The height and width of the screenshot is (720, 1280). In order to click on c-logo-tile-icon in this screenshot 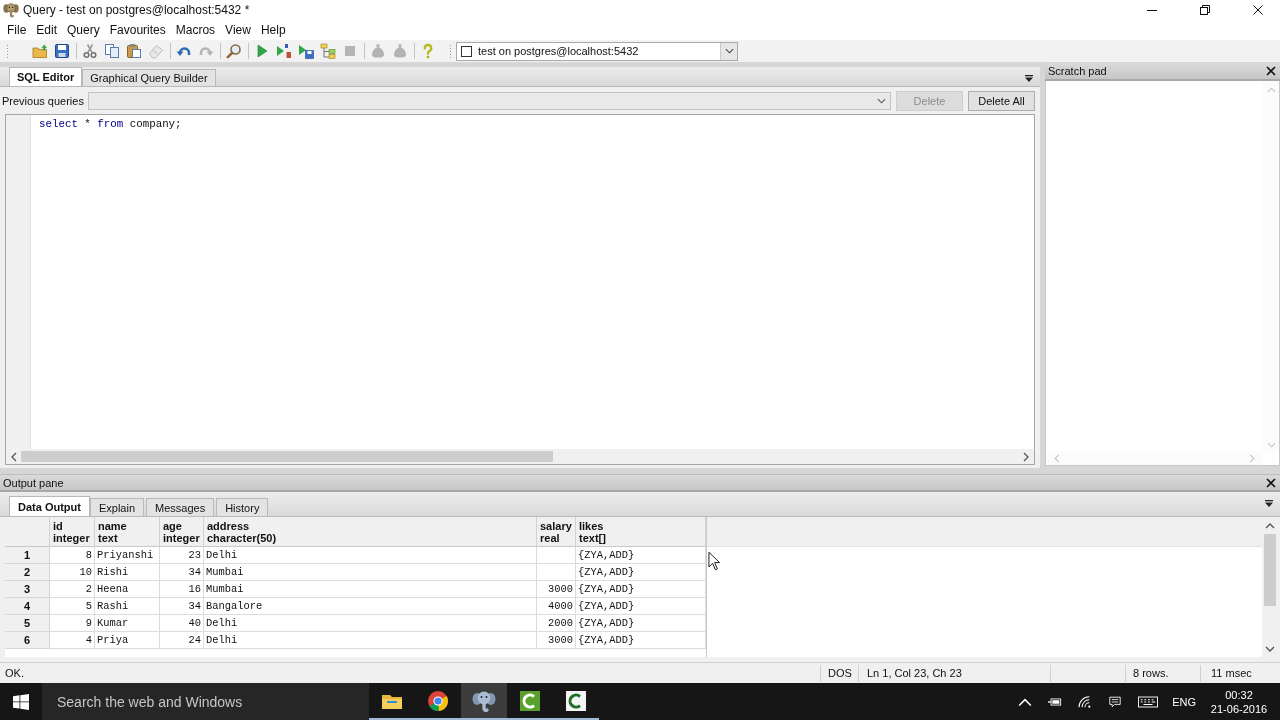, I will do `click(530, 700)`.